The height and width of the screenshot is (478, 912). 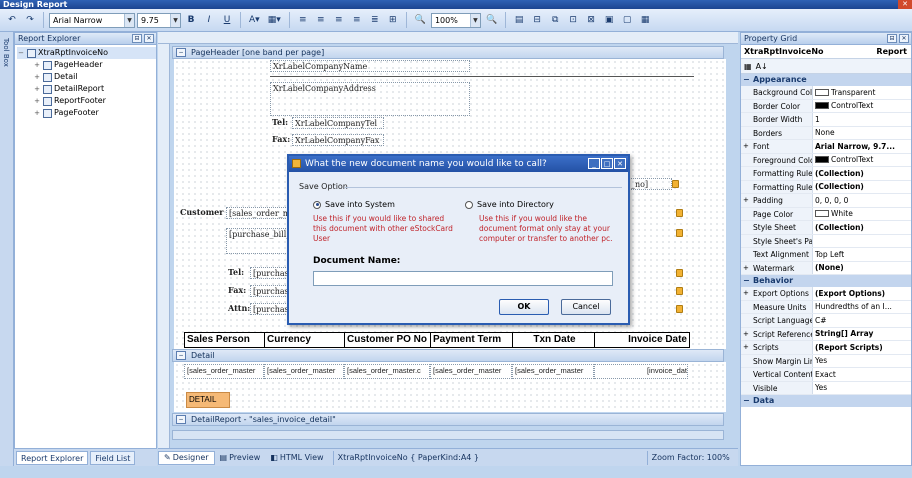 What do you see at coordinates (186, 457) in the screenshot?
I see `tab-designer: ✎ Designer` at bounding box center [186, 457].